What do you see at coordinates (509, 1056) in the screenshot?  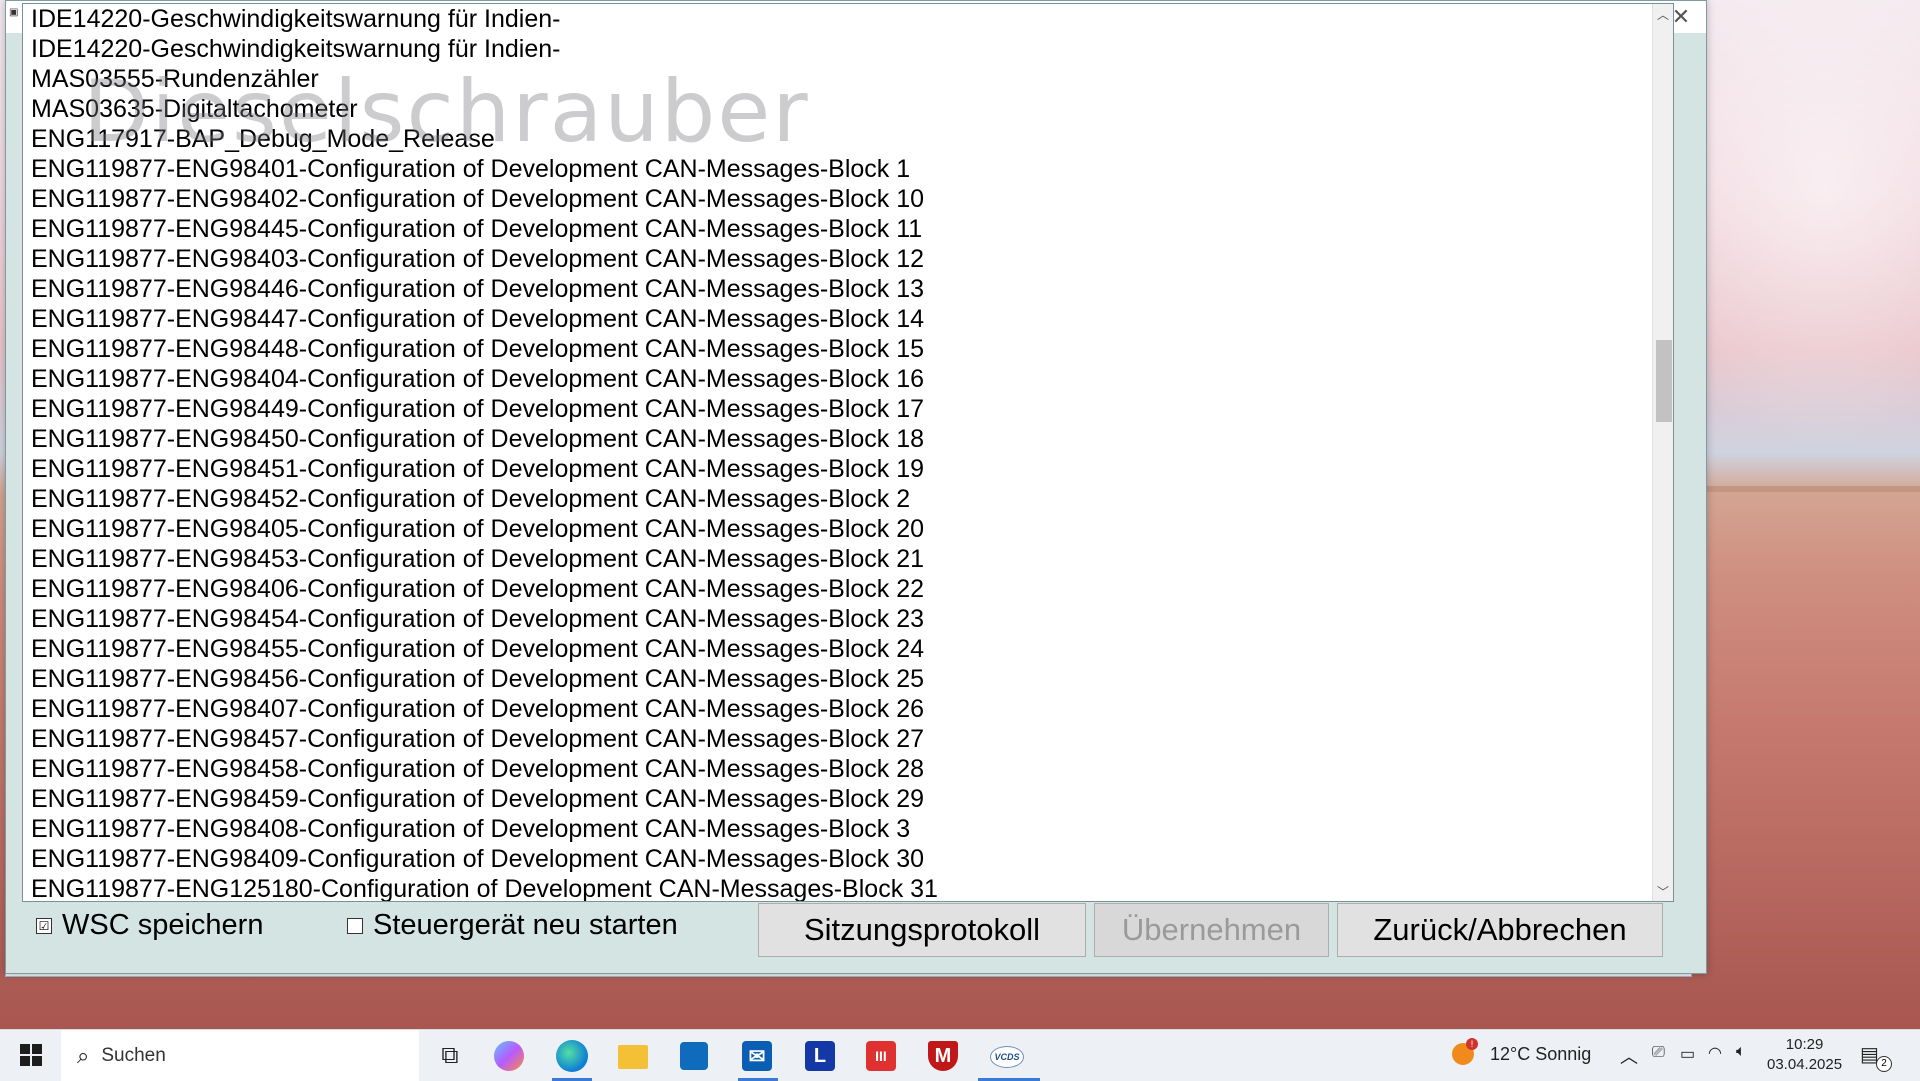 I see `copilot-icon` at bounding box center [509, 1056].